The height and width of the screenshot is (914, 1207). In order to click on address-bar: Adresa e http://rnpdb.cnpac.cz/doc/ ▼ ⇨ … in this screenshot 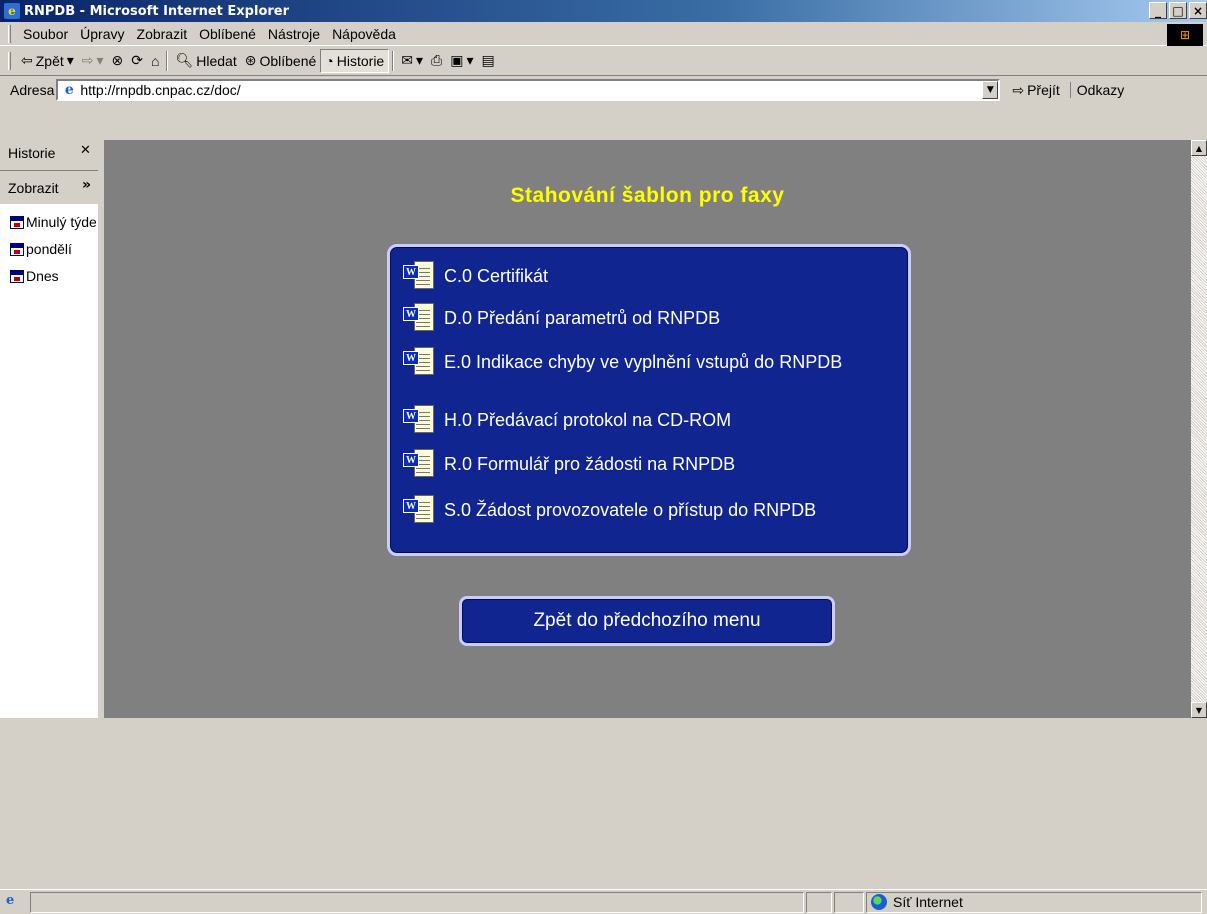, I will do `click(603, 90)`.